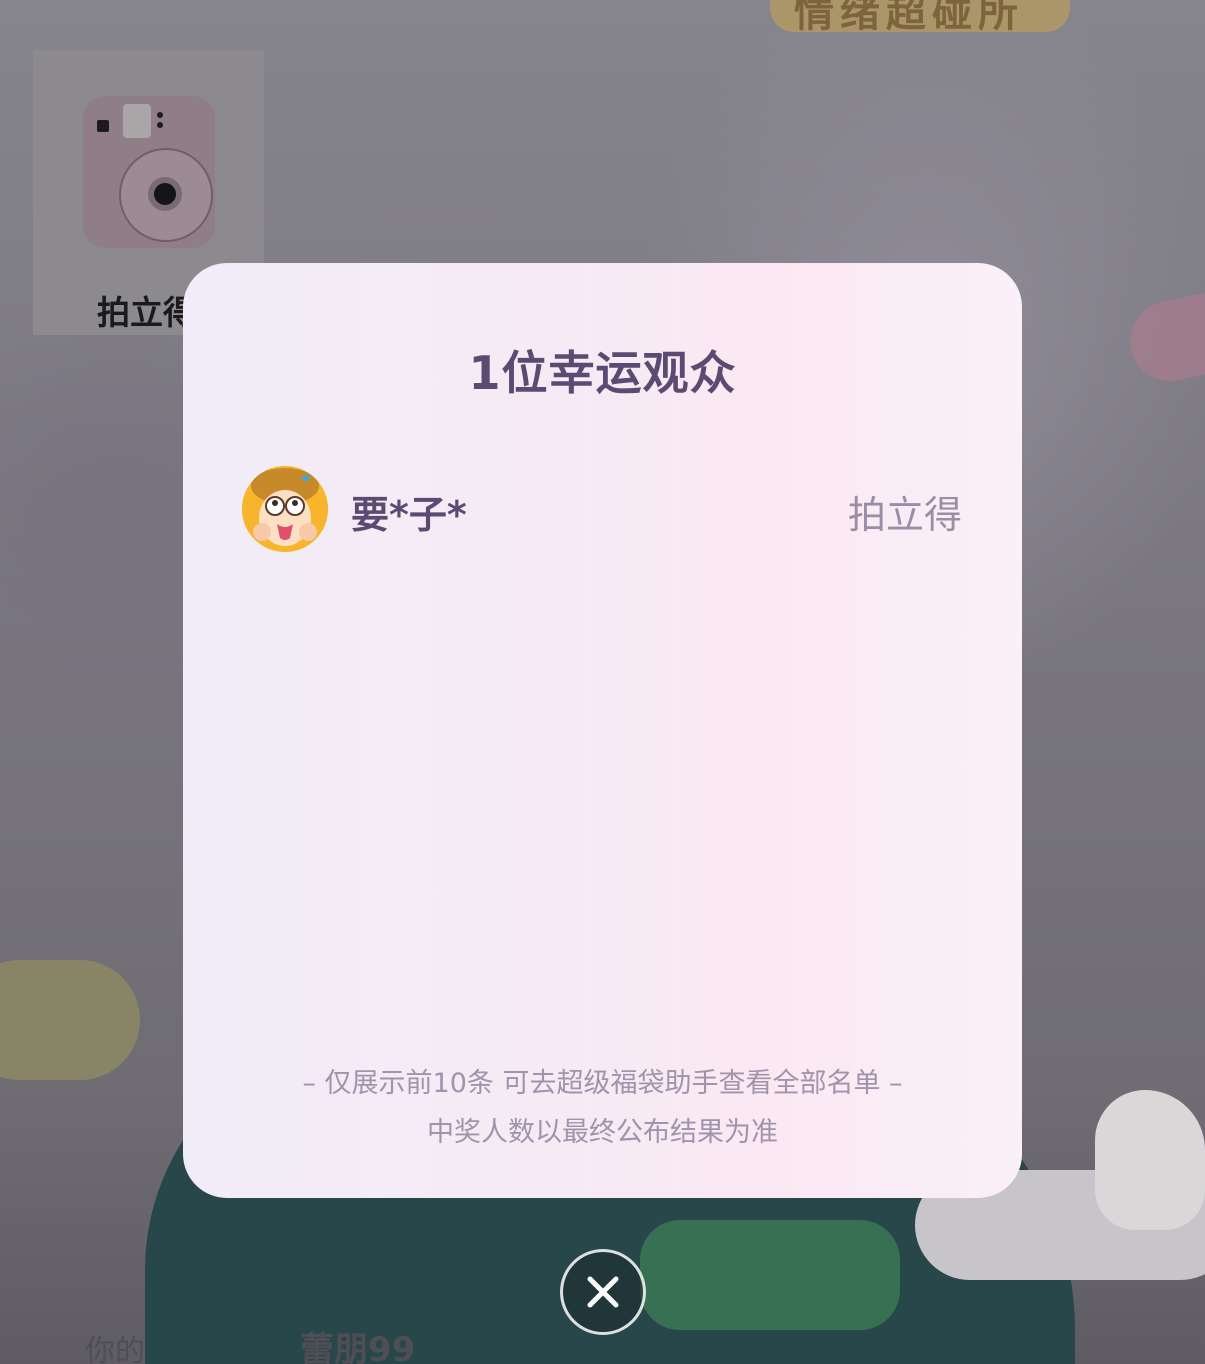  What do you see at coordinates (602, 373) in the screenshot?
I see `dialog-title: 1位幸运观众` at bounding box center [602, 373].